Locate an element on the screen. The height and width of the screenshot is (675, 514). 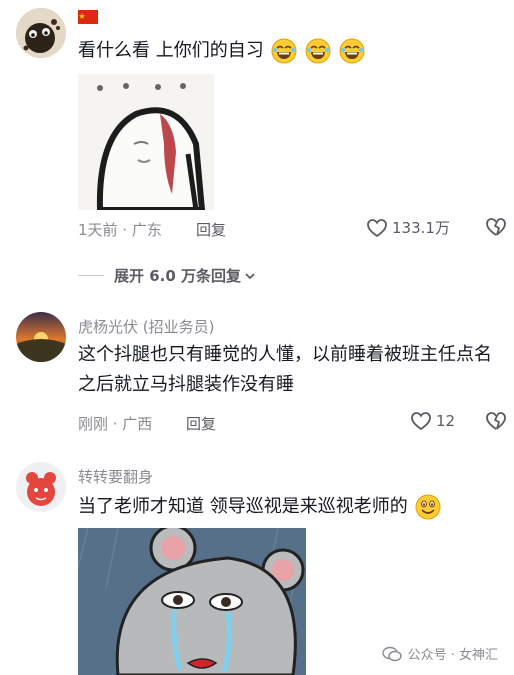
divider is located at coordinates (91, 275).